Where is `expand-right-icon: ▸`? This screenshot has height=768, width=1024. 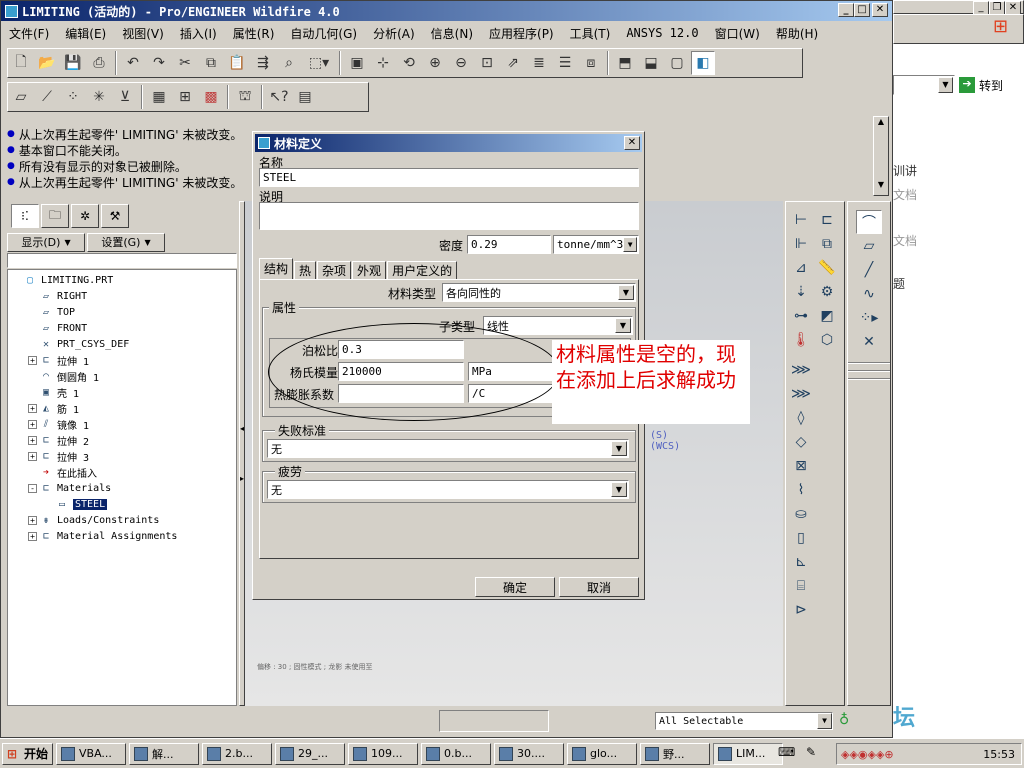 expand-right-icon: ▸ is located at coordinates (242, 478).